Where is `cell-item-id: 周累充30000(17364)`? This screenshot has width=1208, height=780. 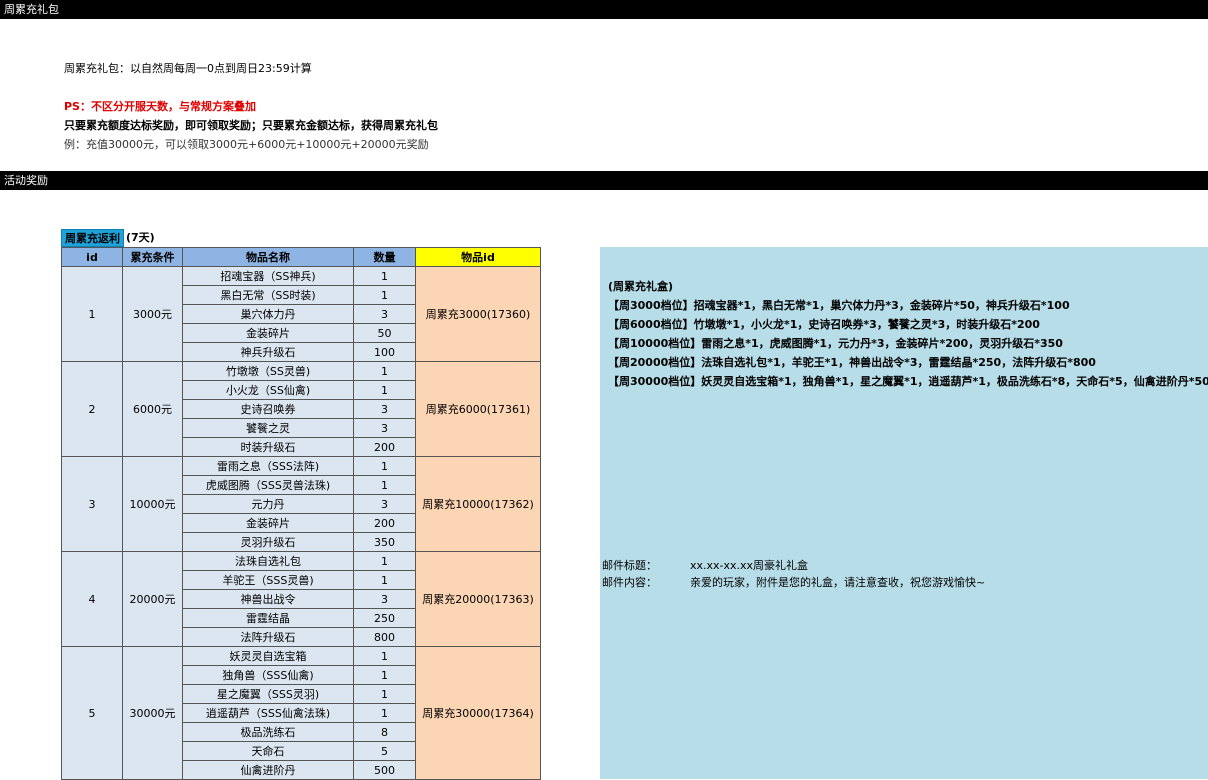
cell-item-id: 周累充30000(17364) is located at coordinates (478, 713).